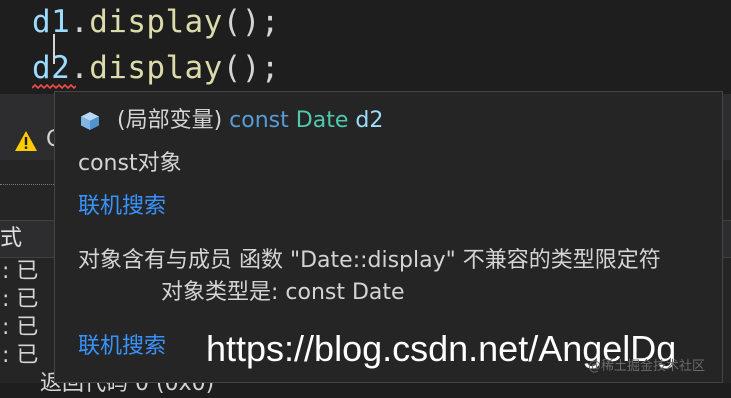 This screenshot has height=398, width=731. What do you see at coordinates (90, 121) in the screenshot?
I see `field-variable-icon` at bounding box center [90, 121].